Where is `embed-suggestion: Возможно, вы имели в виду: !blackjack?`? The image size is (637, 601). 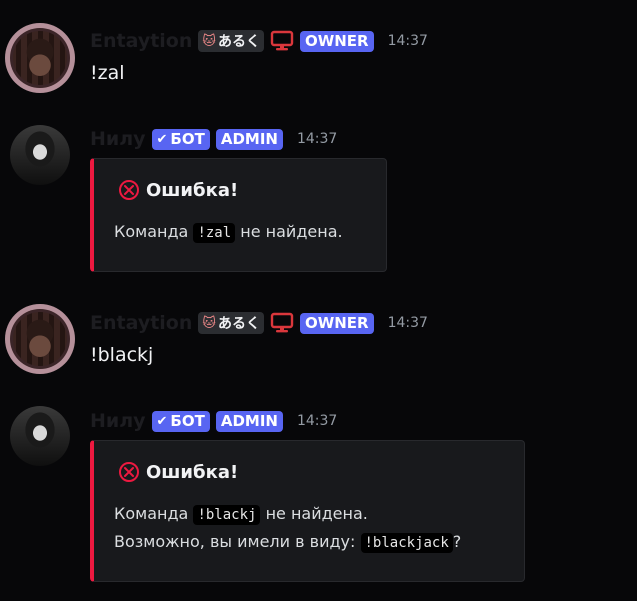
embed-suggestion: Возможно, вы имели в виду: !blackjack? is located at coordinates (288, 542).